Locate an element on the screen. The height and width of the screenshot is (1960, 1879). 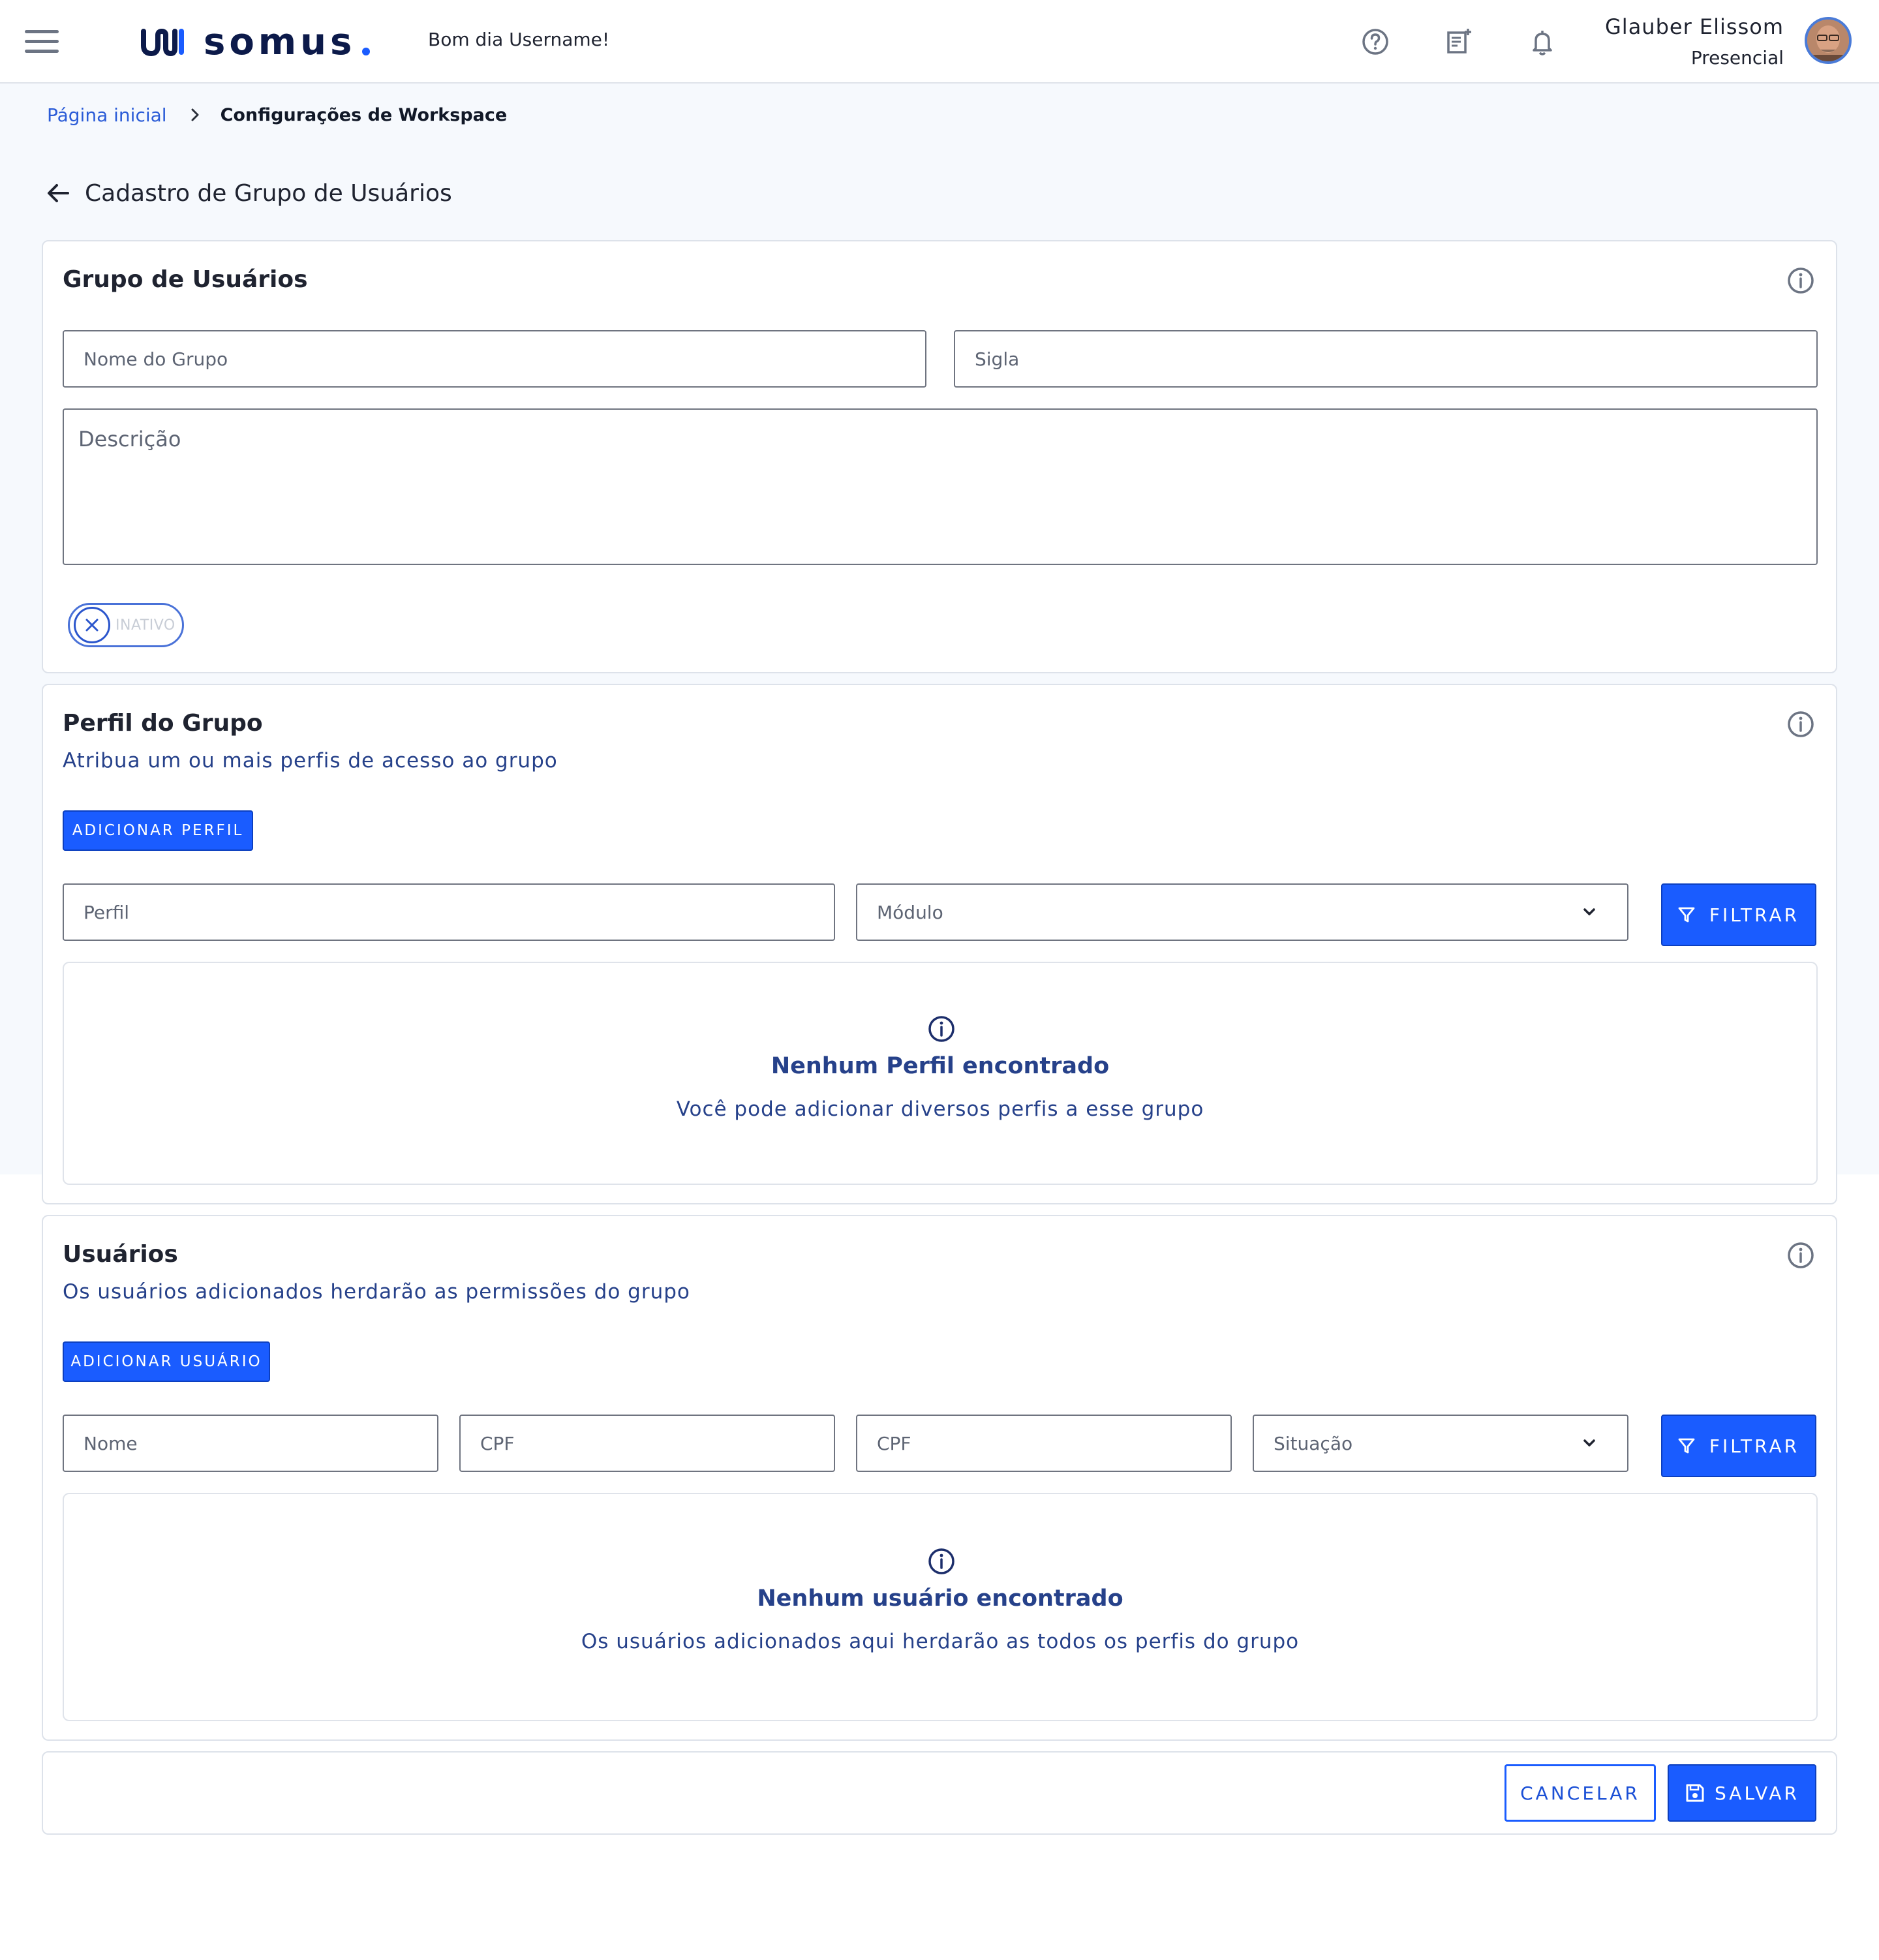
breadcrumb-current: Configurações de Workspace is located at coordinates (364, 114).